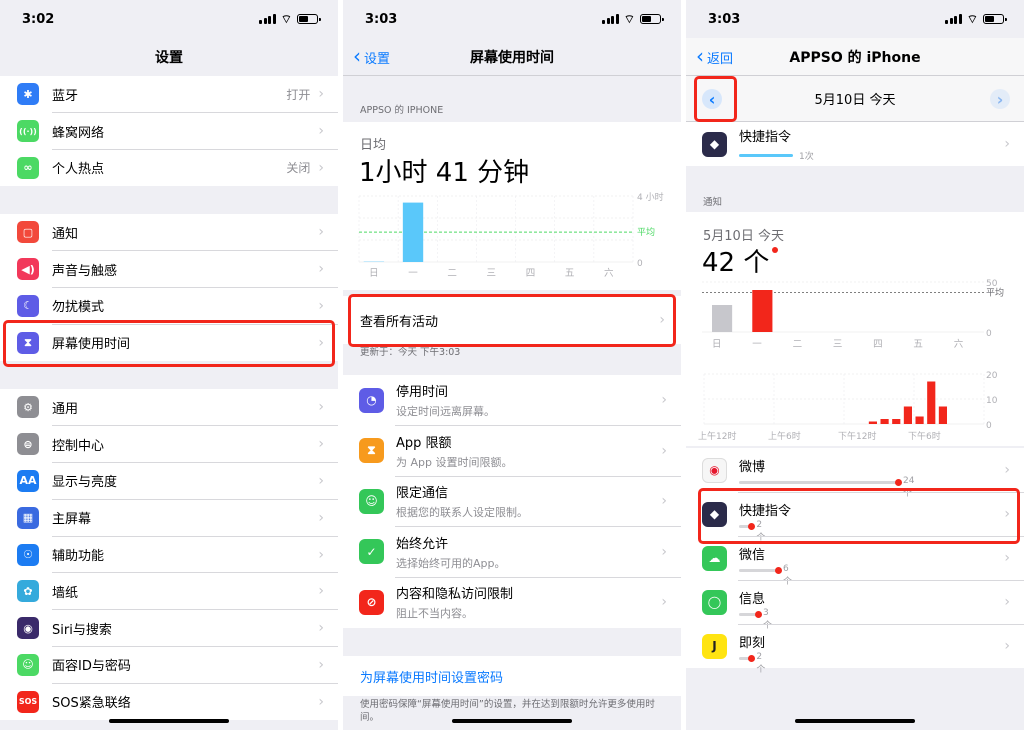 This screenshot has width=1024, height=730. I want to click on passcode-link: 为屏幕使用时间设置密码, so click(431, 676).